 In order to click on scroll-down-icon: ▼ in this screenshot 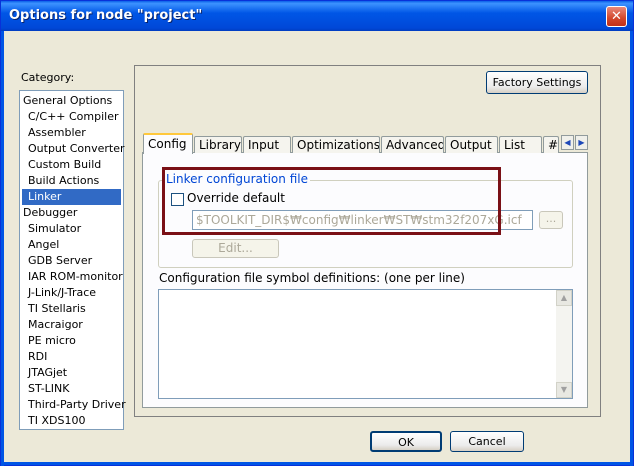, I will do `click(564, 390)`.